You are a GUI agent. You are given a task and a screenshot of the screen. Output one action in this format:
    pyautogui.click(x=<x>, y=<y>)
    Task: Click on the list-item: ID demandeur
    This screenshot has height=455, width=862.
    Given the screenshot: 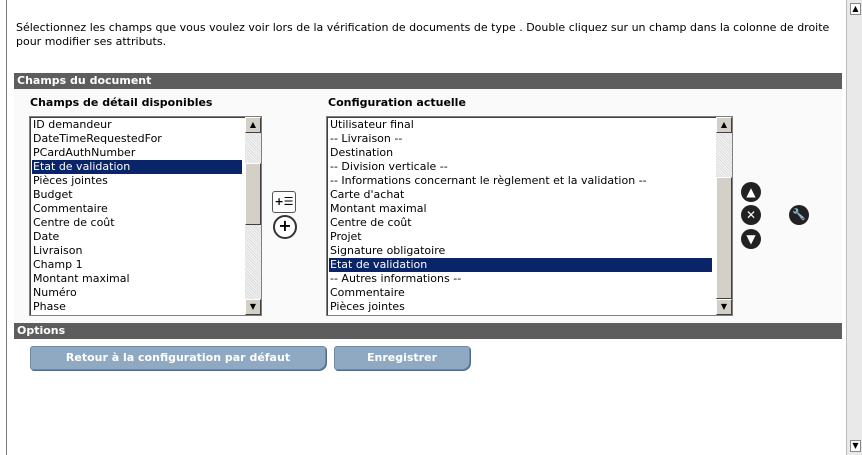 What is the action you would take?
    pyautogui.click(x=137, y=125)
    